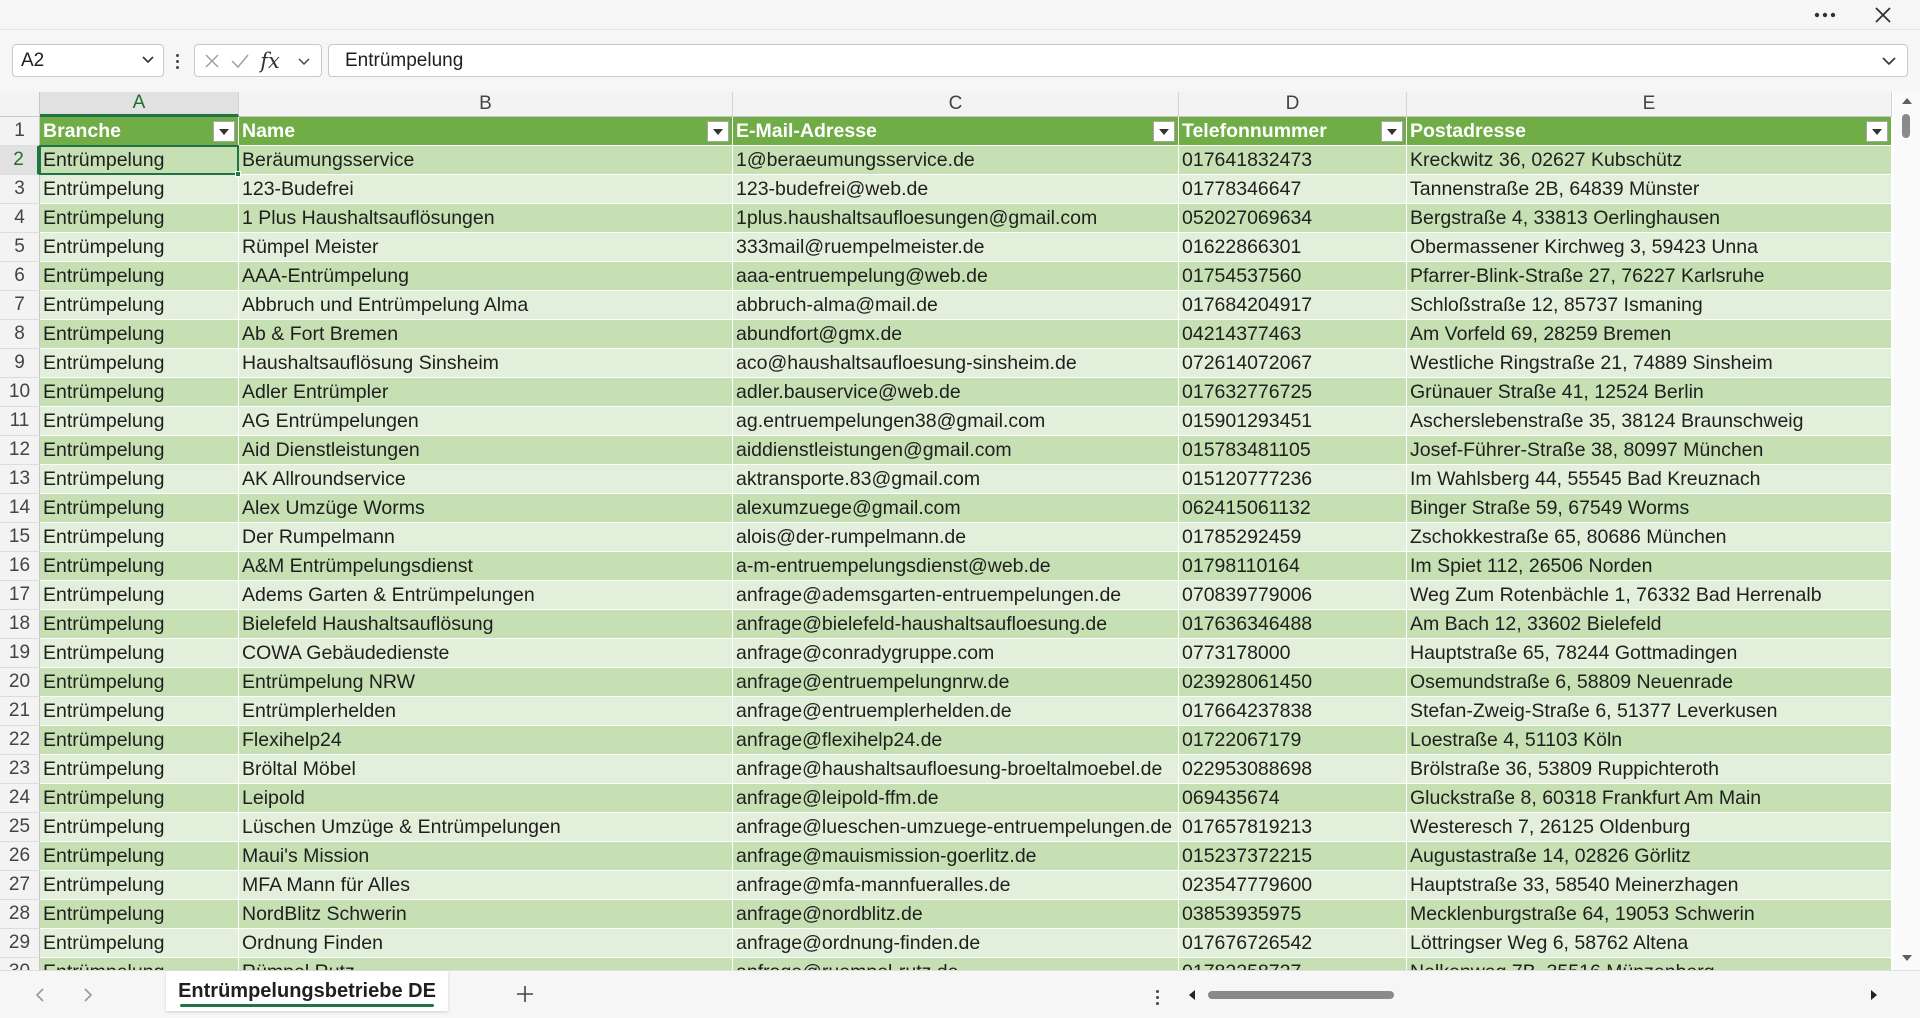  I want to click on cell-c: aktransporte.83@gmail.com, so click(956, 479).